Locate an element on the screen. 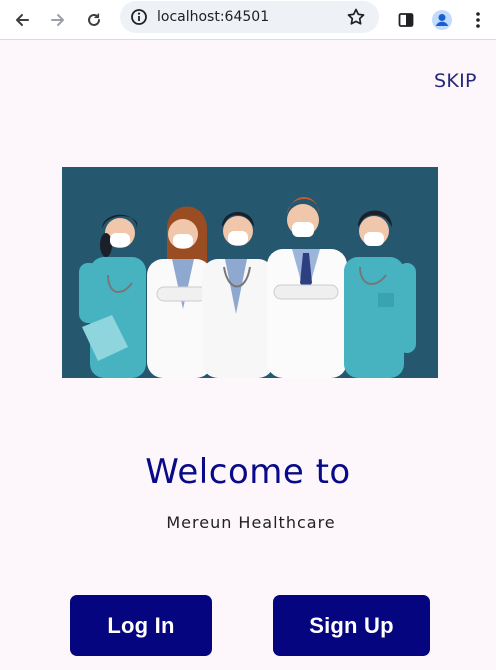 The image size is (496, 670). welcome-title: Welcome to is located at coordinates (248, 472).